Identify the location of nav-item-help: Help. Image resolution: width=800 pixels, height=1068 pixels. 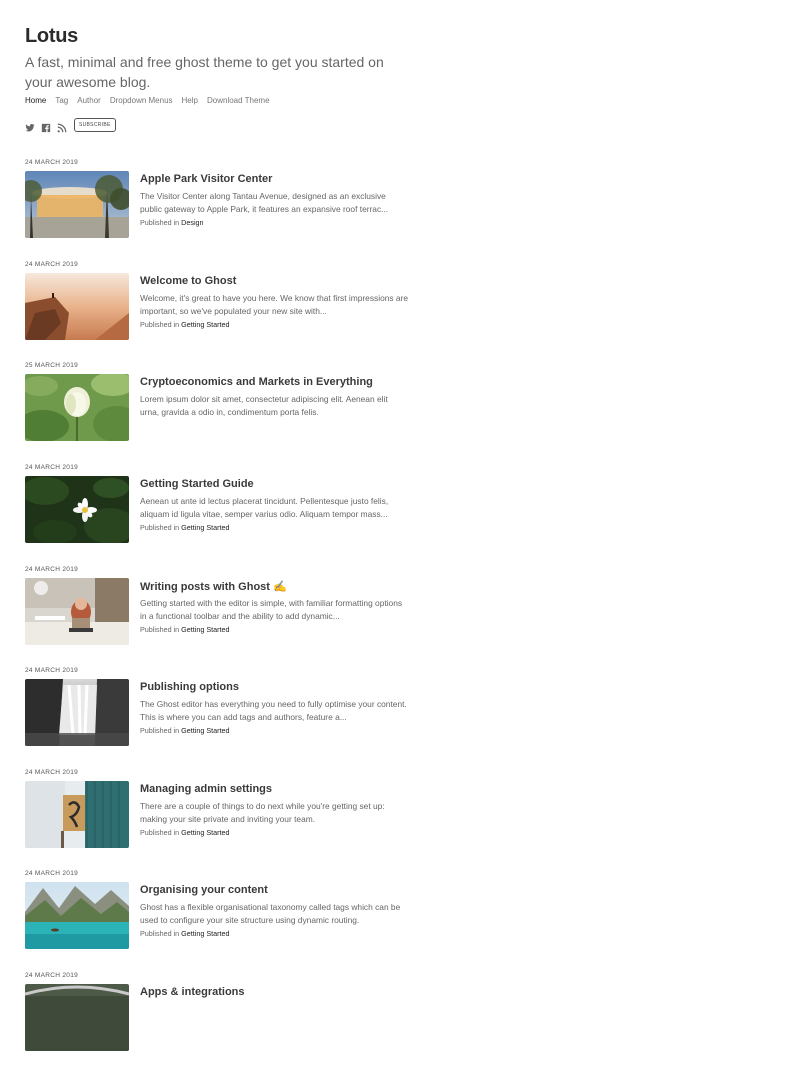
(190, 100).